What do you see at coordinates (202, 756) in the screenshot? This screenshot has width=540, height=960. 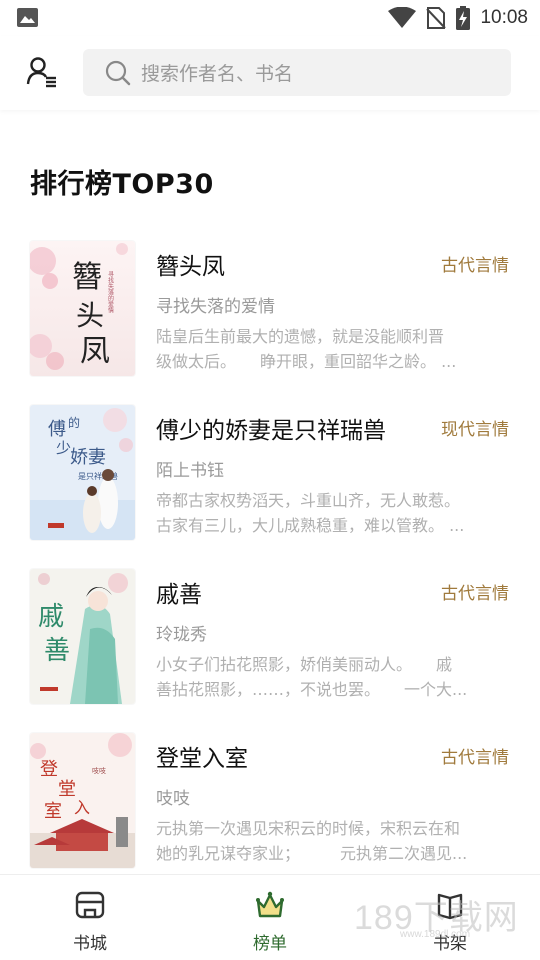 I see `book-title: 登堂入室` at bounding box center [202, 756].